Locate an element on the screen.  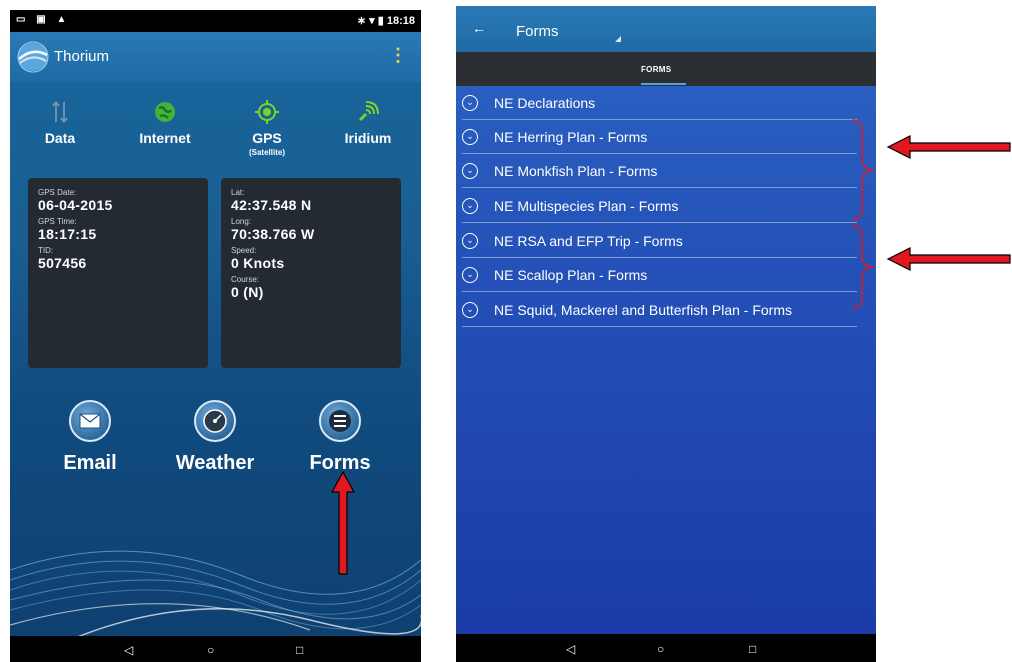
globe-icon is located at coordinates (165, 112).